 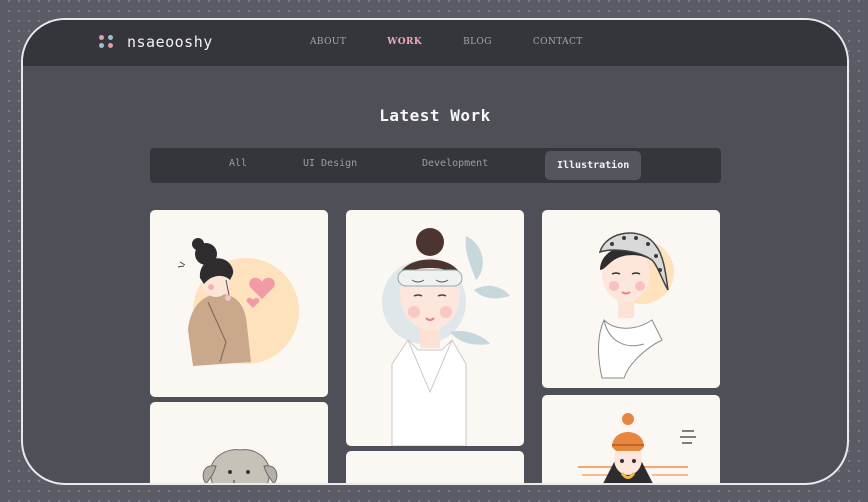 I want to click on category-filter-bar: All UI Design Development Illustration, so click(x=435, y=165).